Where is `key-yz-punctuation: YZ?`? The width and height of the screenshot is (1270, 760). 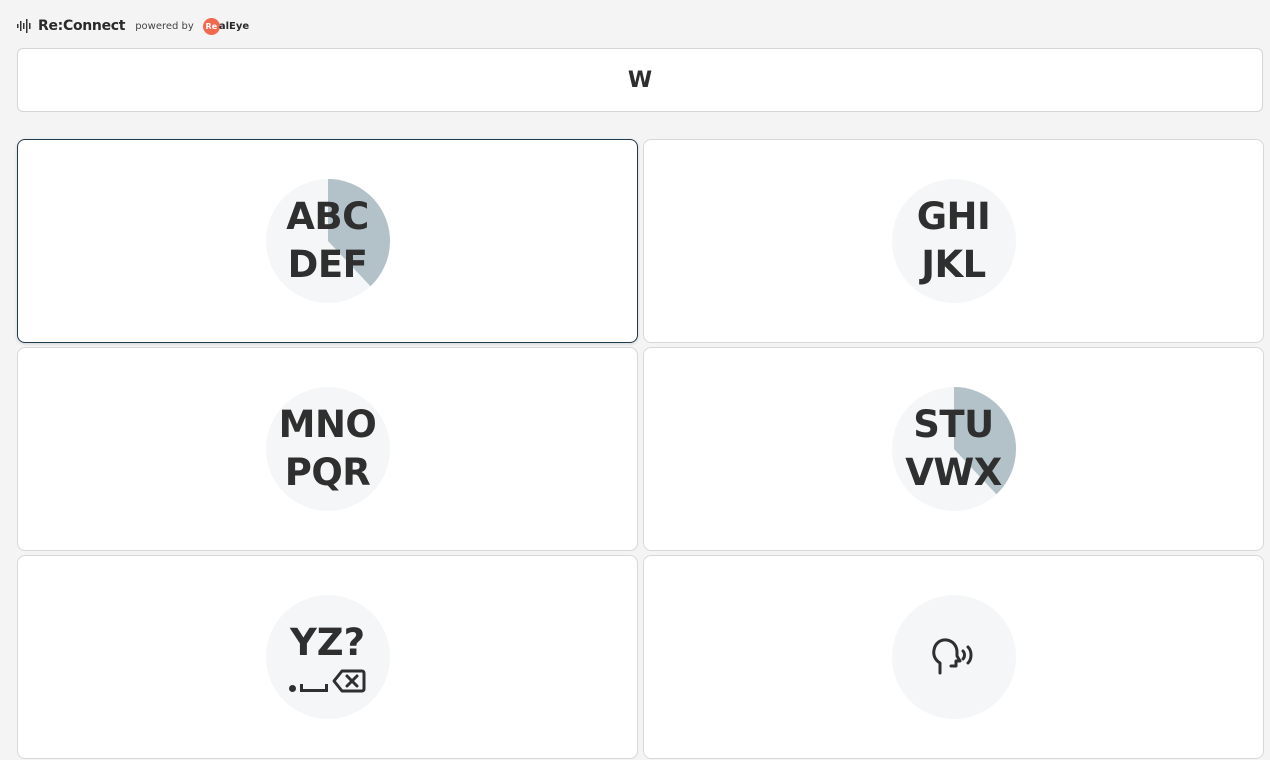 key-yz-punctuation: YZ? is located at coordinates (327, 657).